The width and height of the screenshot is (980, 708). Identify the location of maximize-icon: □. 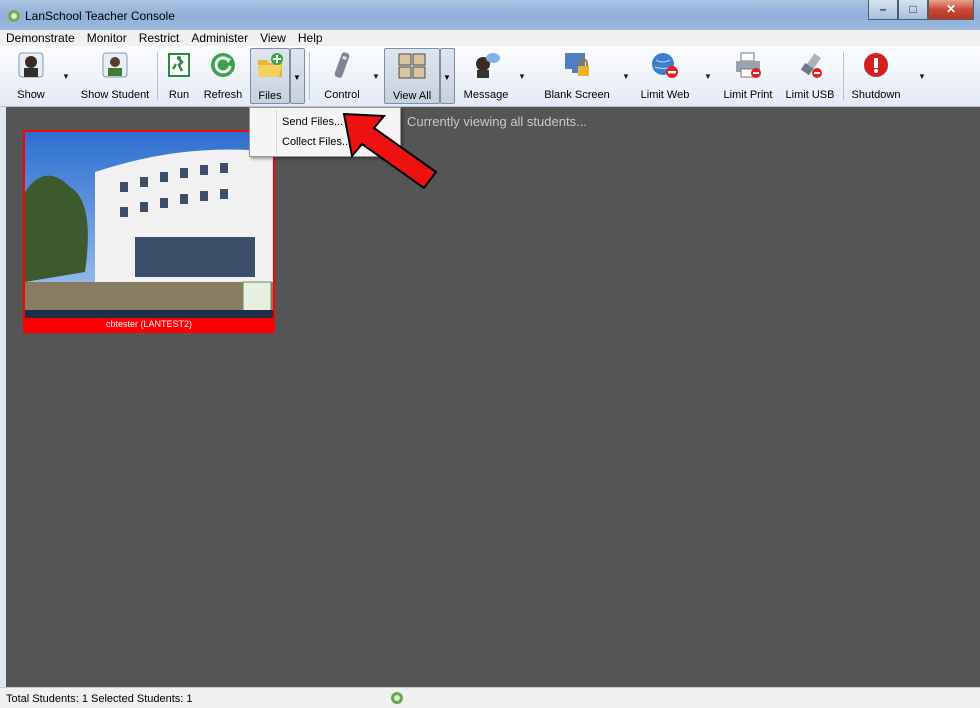
(913, 9).